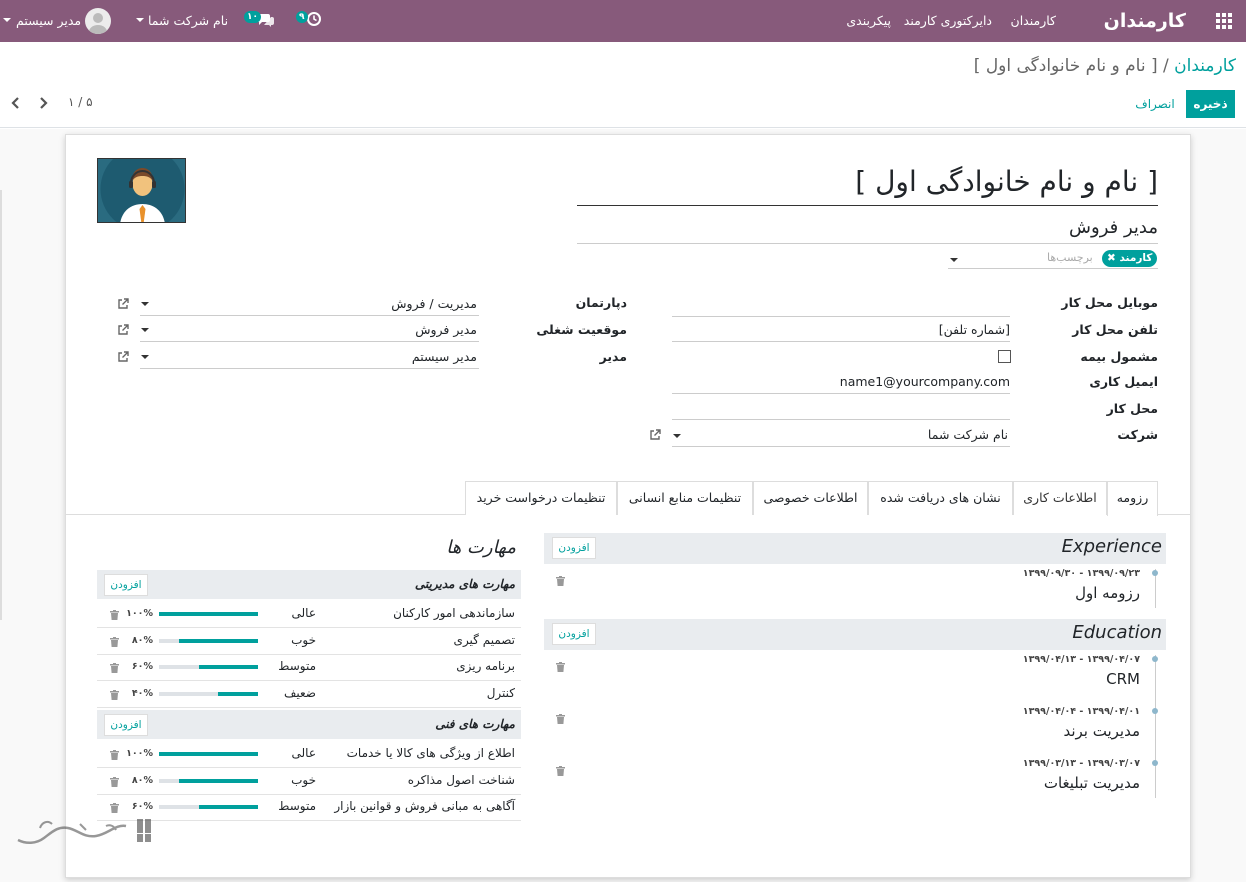 This screenshot has width=1246, height=882. I want to click on company-label: شرکت, so click(1137, 434).